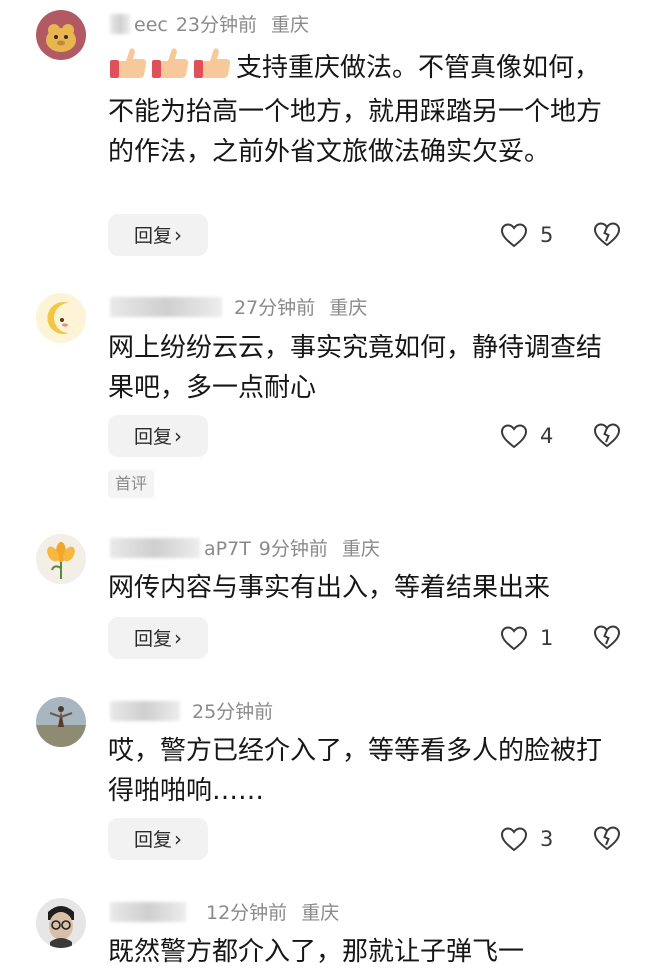 The image size is (660, 976). Describe the element at coordinates (547, 638) in the screenshot. I see `like-count: 1` at that location.